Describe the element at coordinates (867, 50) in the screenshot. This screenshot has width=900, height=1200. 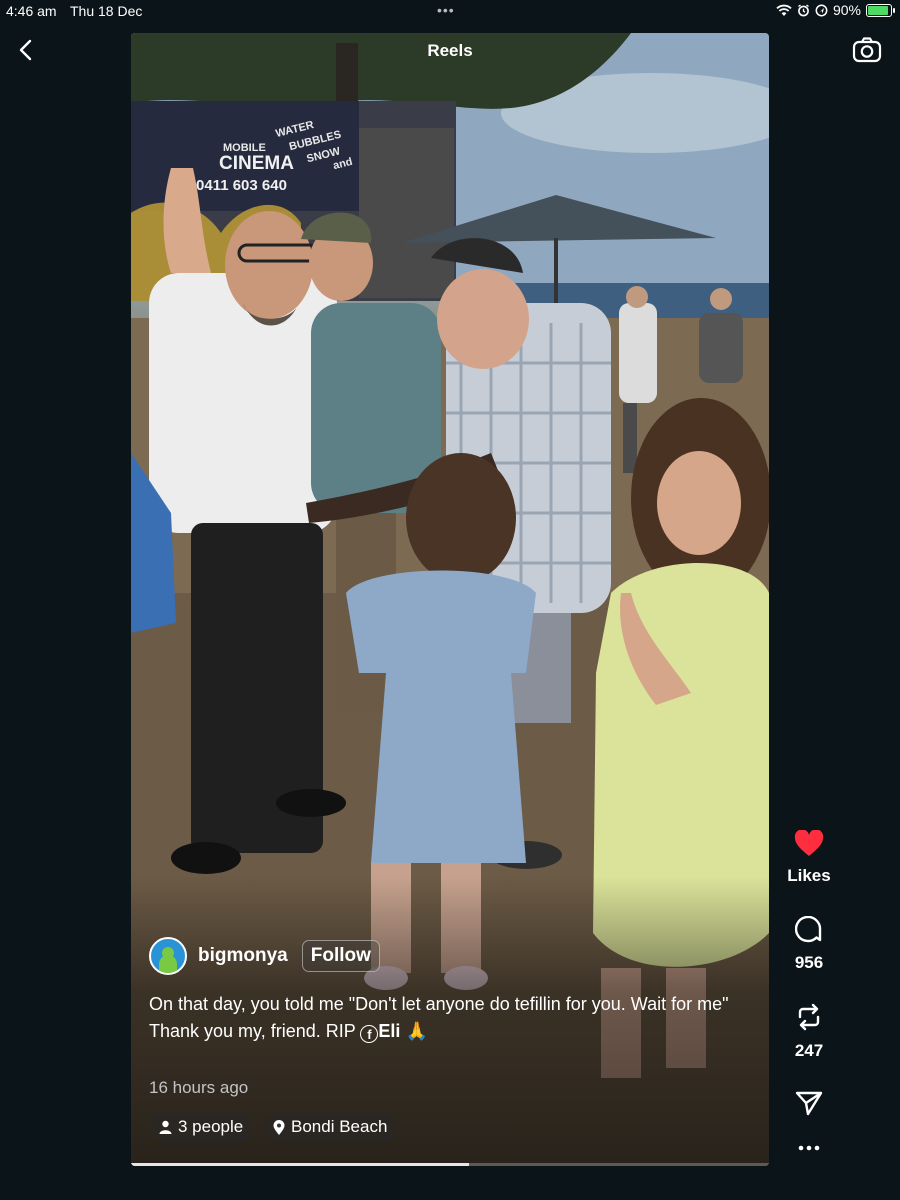
I see `camera-icon` at that location.